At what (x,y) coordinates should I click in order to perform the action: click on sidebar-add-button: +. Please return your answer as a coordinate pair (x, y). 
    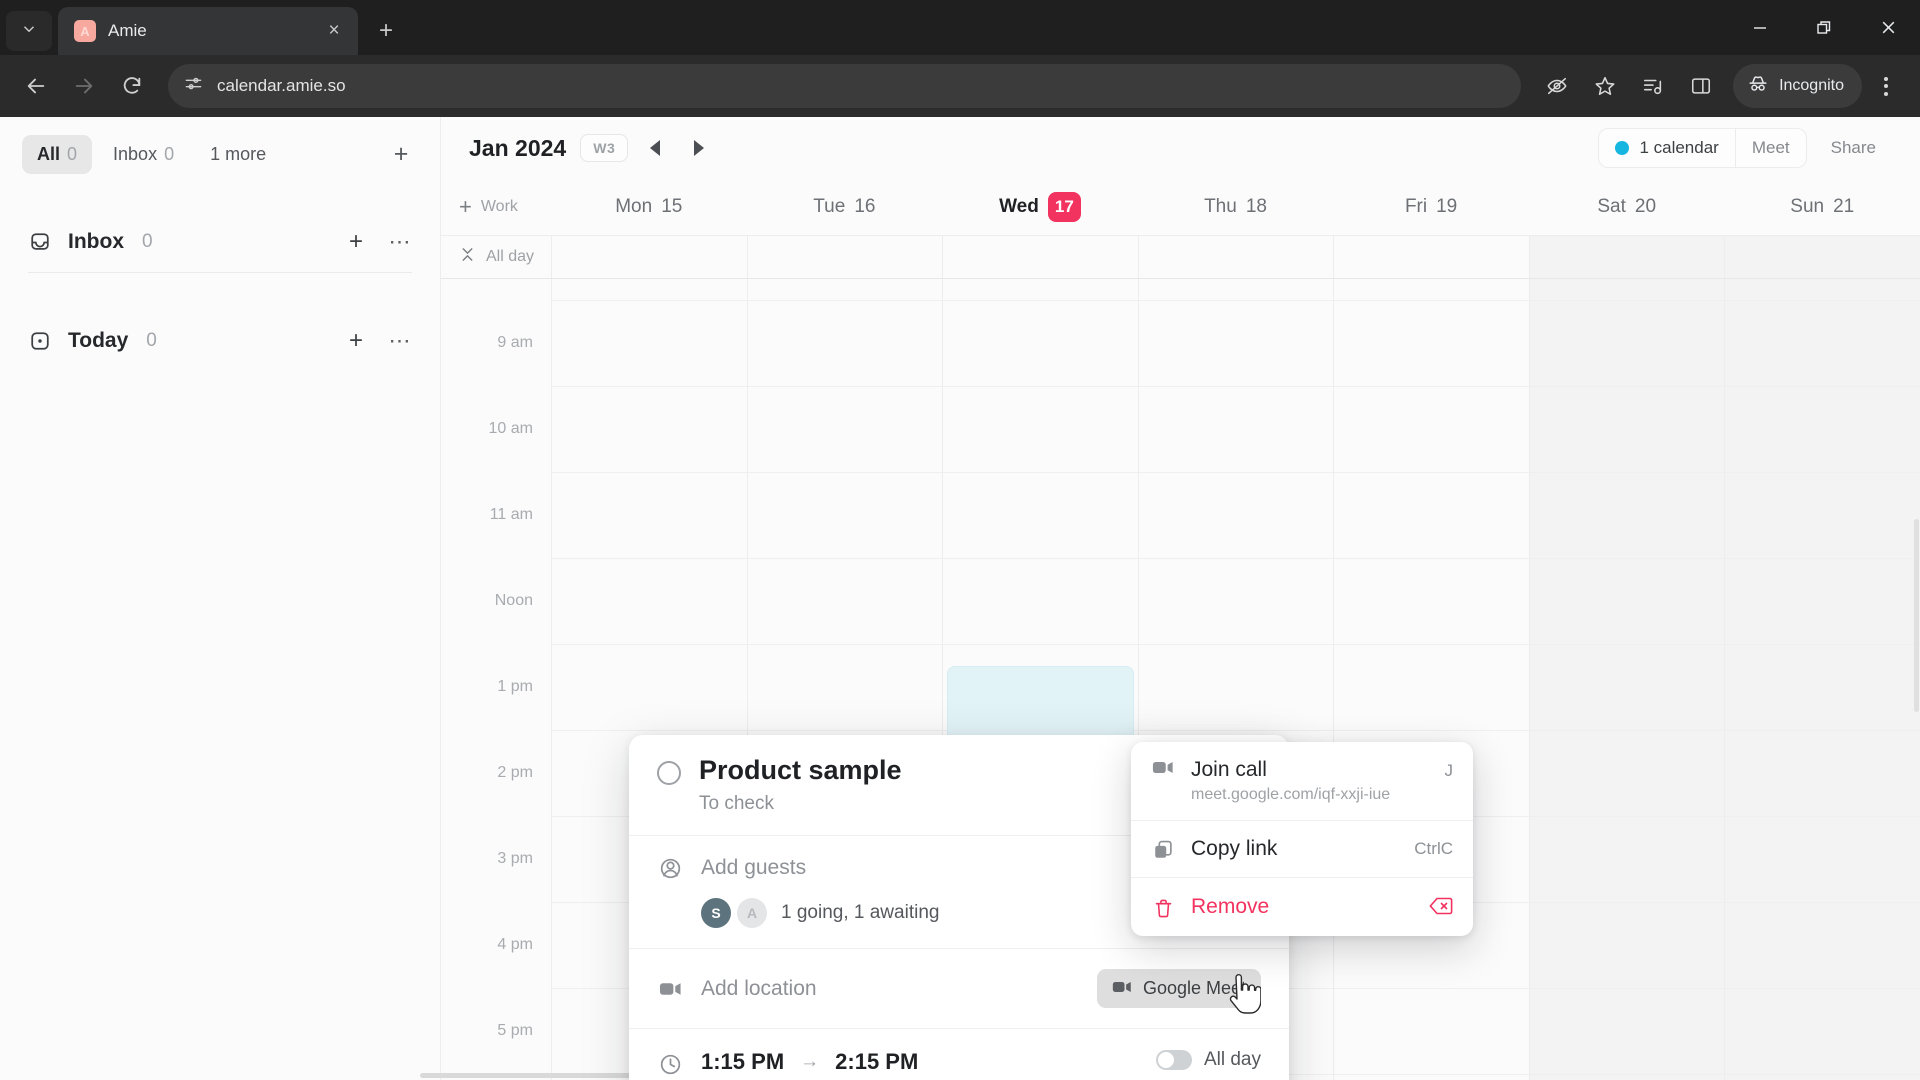
    Looking at the image, I should click on (401, 155).